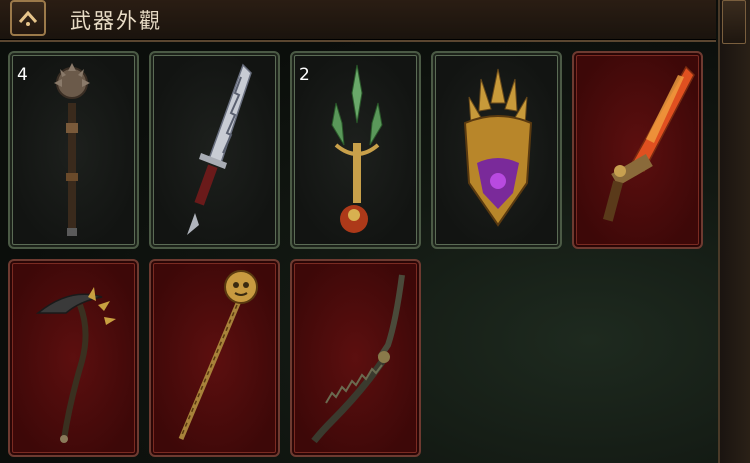 The width and height of the screenshot is (750, 463). Describe the element at coordinates (358, 21) in the screenshot. I see `header-bar: 武器外觀` at that location.